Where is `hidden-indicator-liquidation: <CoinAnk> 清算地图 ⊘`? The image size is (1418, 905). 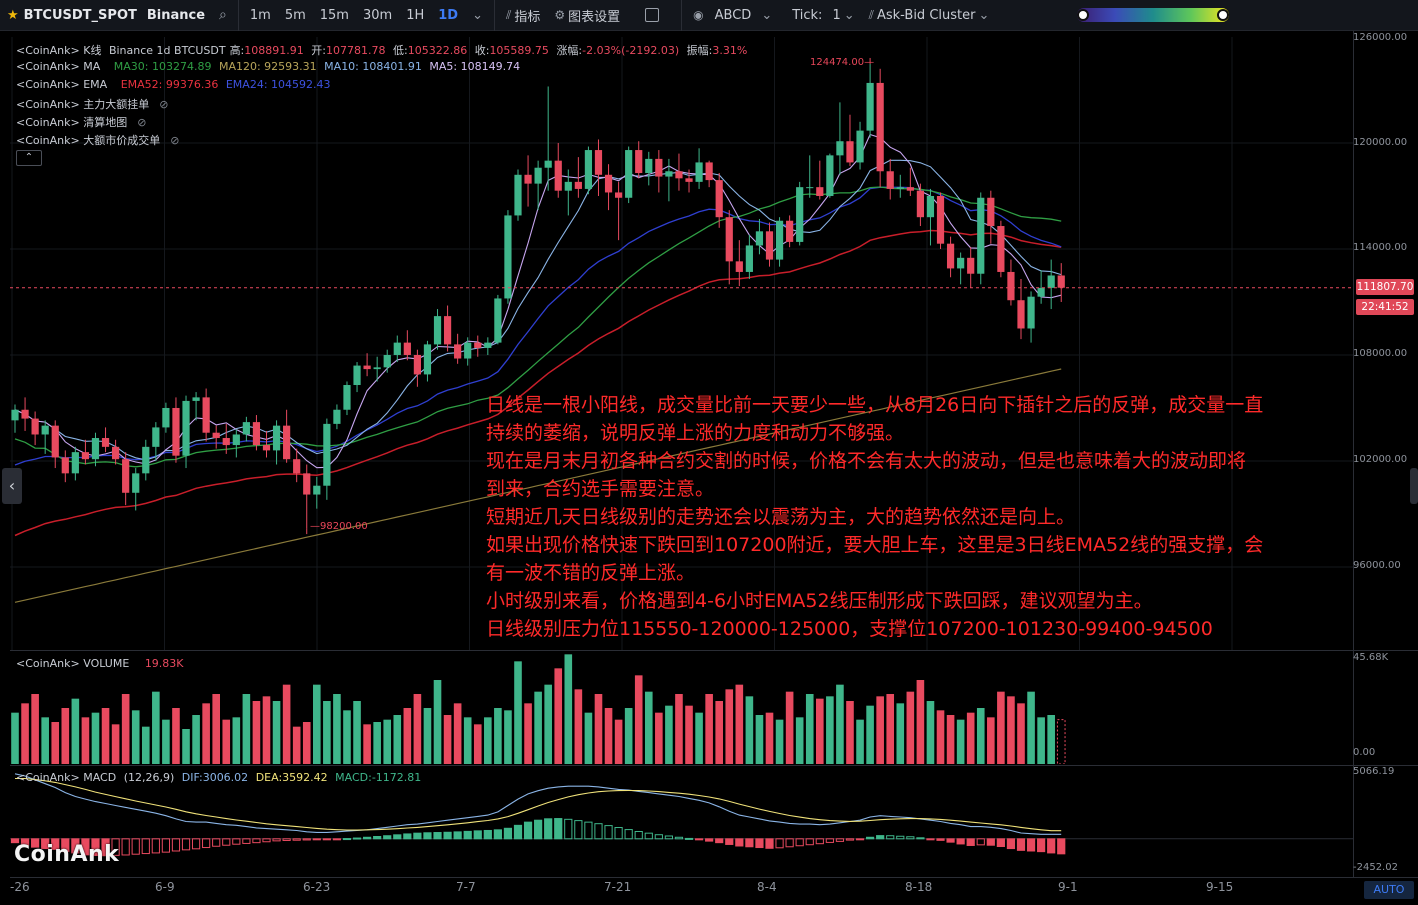
hidden-indicator-liquidation: <CoinAnk> 清算地图 ⊘ is located at coordinates (83, 122).